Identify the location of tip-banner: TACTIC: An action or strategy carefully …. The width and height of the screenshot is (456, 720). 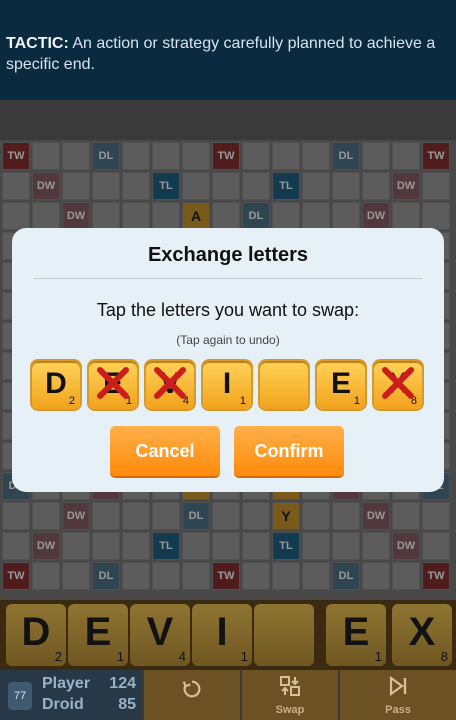
(228, 50).